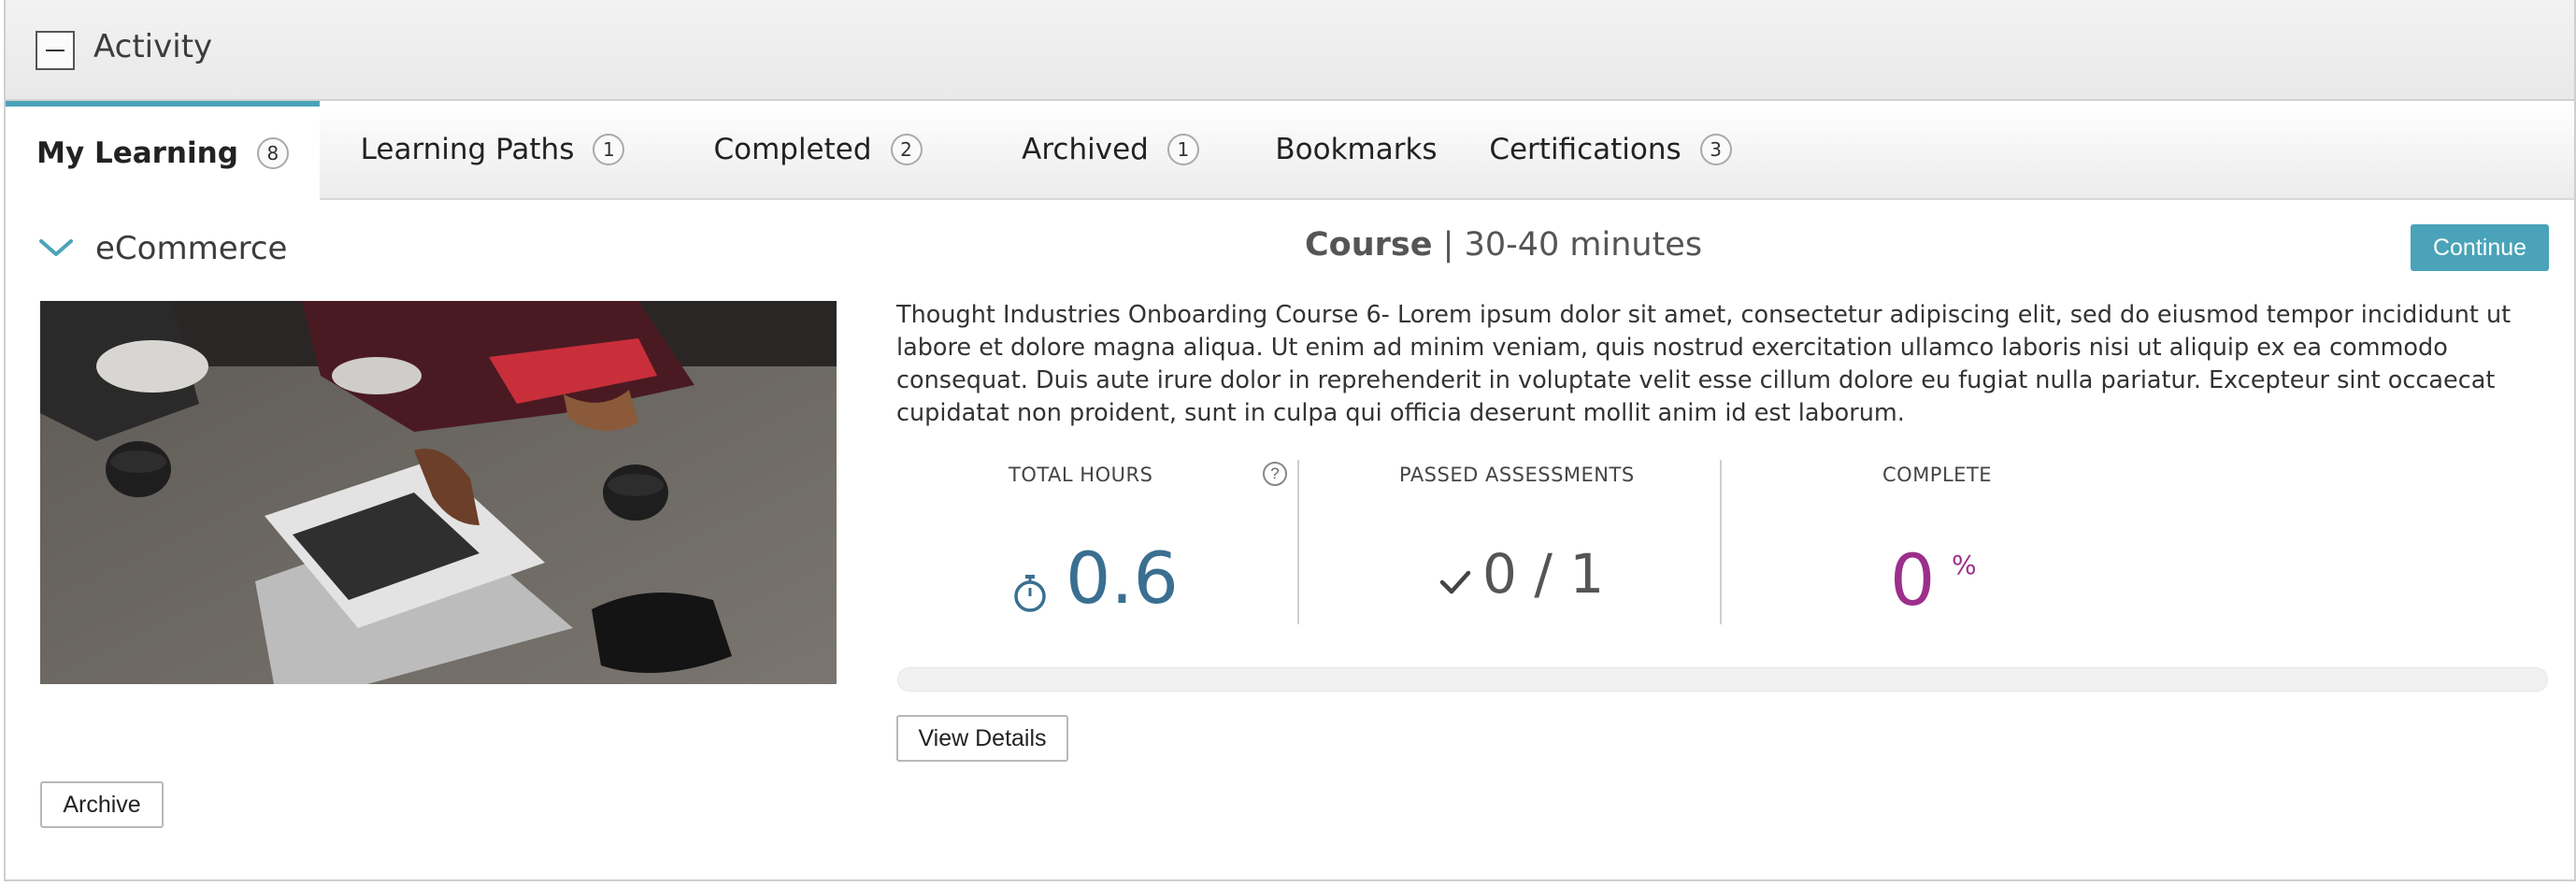 This screenshot has width=2576, height=886. What do you see at coordinates (1455, 582) in the screenshot?
I see `checkmark-icon` at bounding box center [1455, 582].